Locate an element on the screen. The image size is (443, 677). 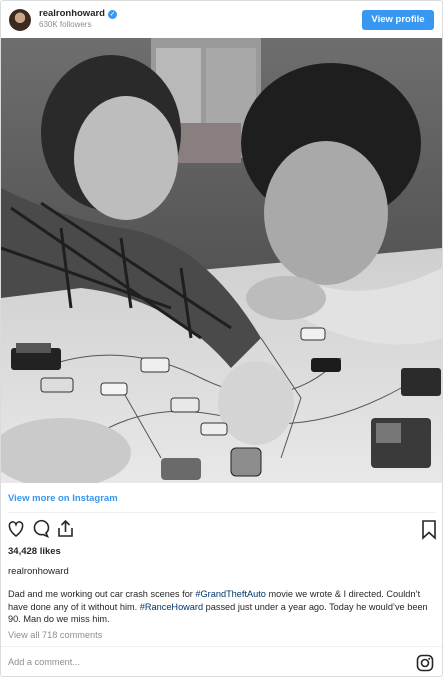
username-row: realronhoward ✓ is located at coordinates (78, 14).